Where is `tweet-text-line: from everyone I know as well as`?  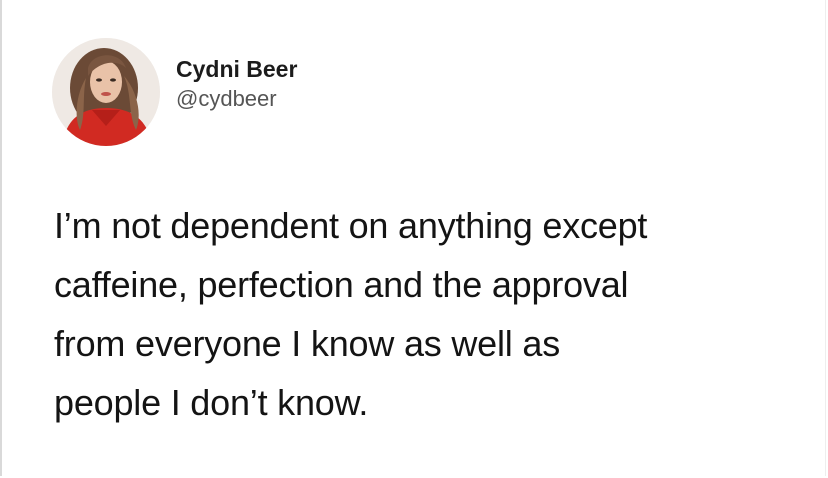 tweet-text-line: from everyone I know as well as is located at coordinates (307, 343).